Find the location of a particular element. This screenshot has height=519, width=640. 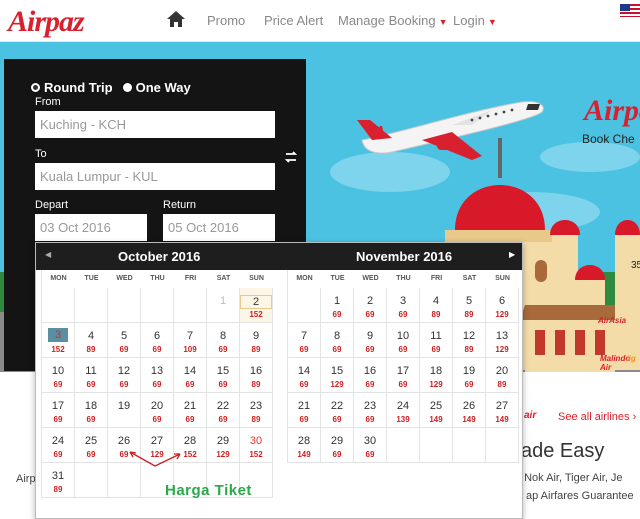

calendar-day-cell: 7 69 is located at coordinates (304, 340).